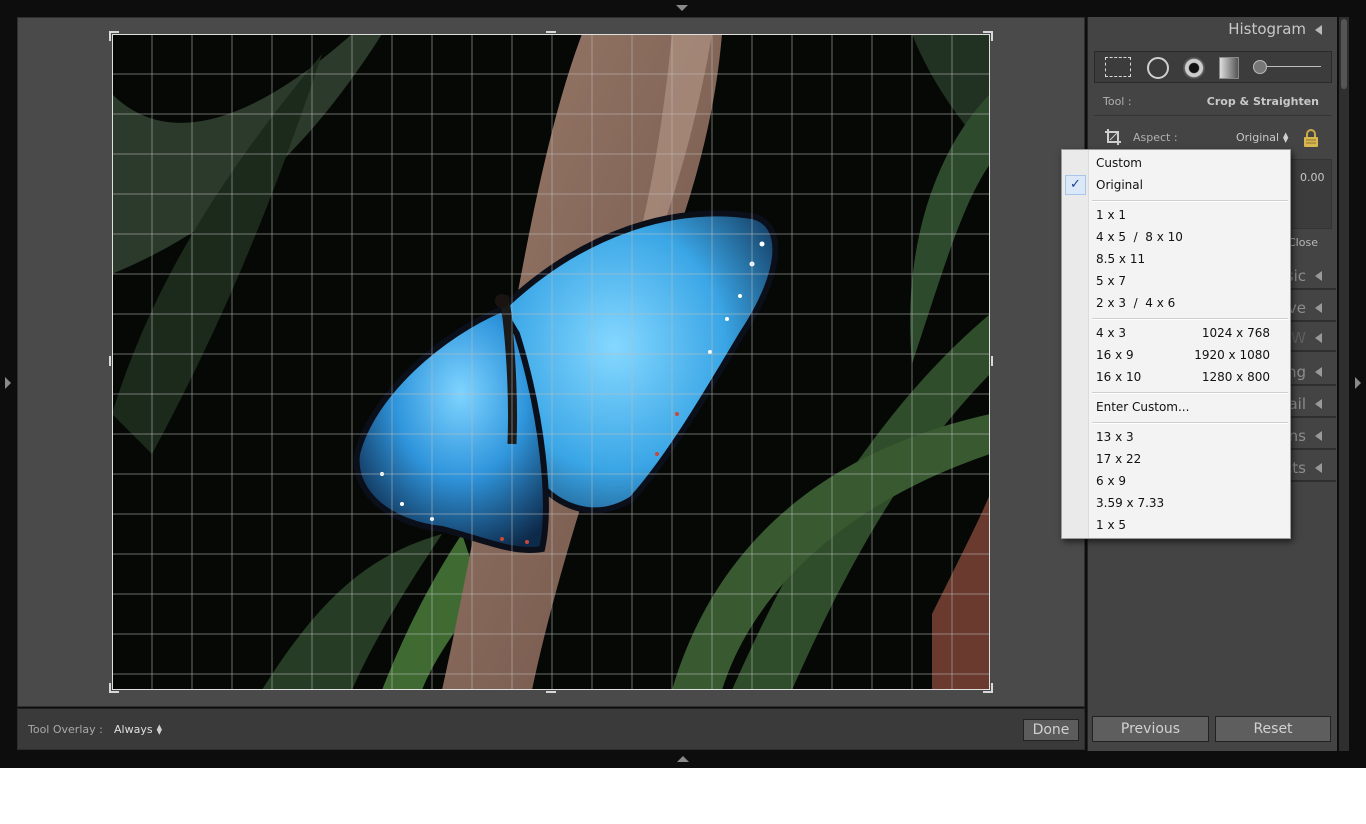 The image size is (1366, 824). What do you see at coordinates (1213, 67) in the screenshot?
I see `tool-strip` at bounding box center [1213, 67].